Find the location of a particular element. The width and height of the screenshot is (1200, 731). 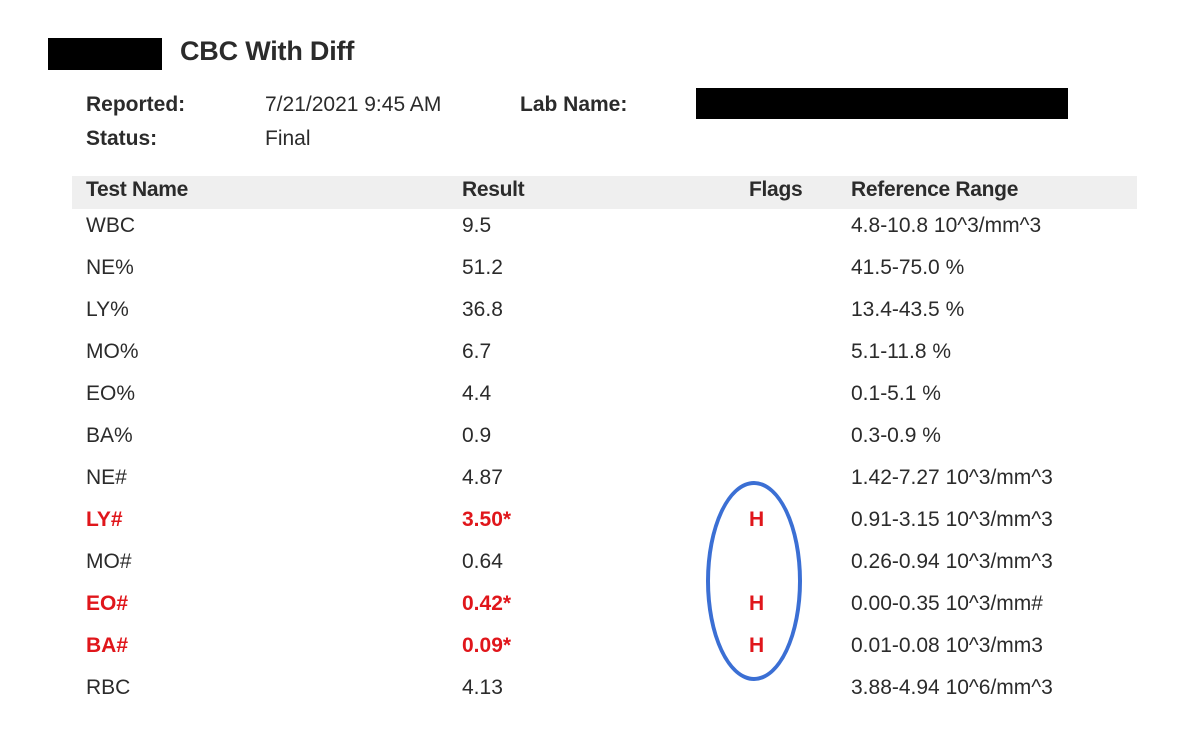

table-row: WBC 9.5 4.8-10.8 10^3/mm^3 is located at coordinates (600, 235).